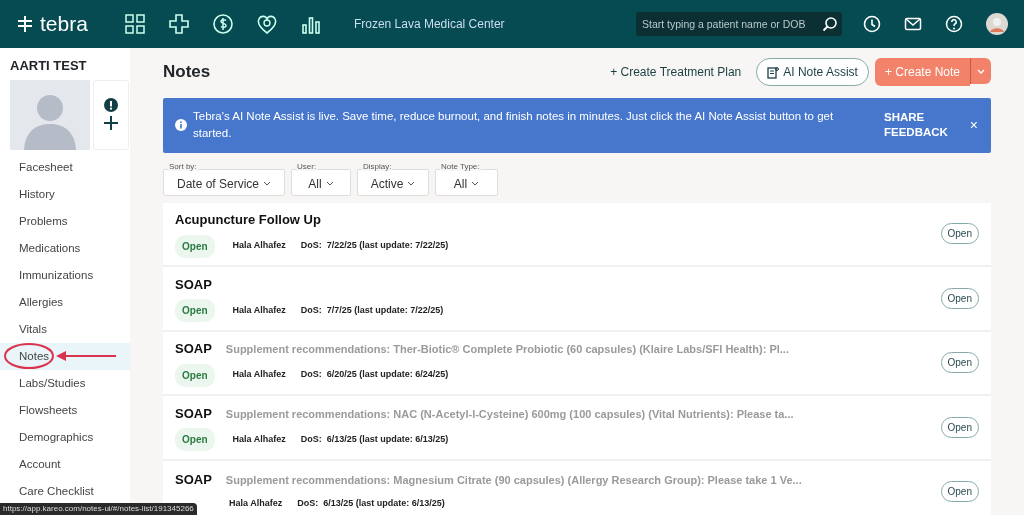  Describe the element at coordinates (577, 299) in the screenshot. I see `note-row: SOAP Open Hala Alhafez DoS: 7/7/25 (last update: 7/22/25) Open` at that location.